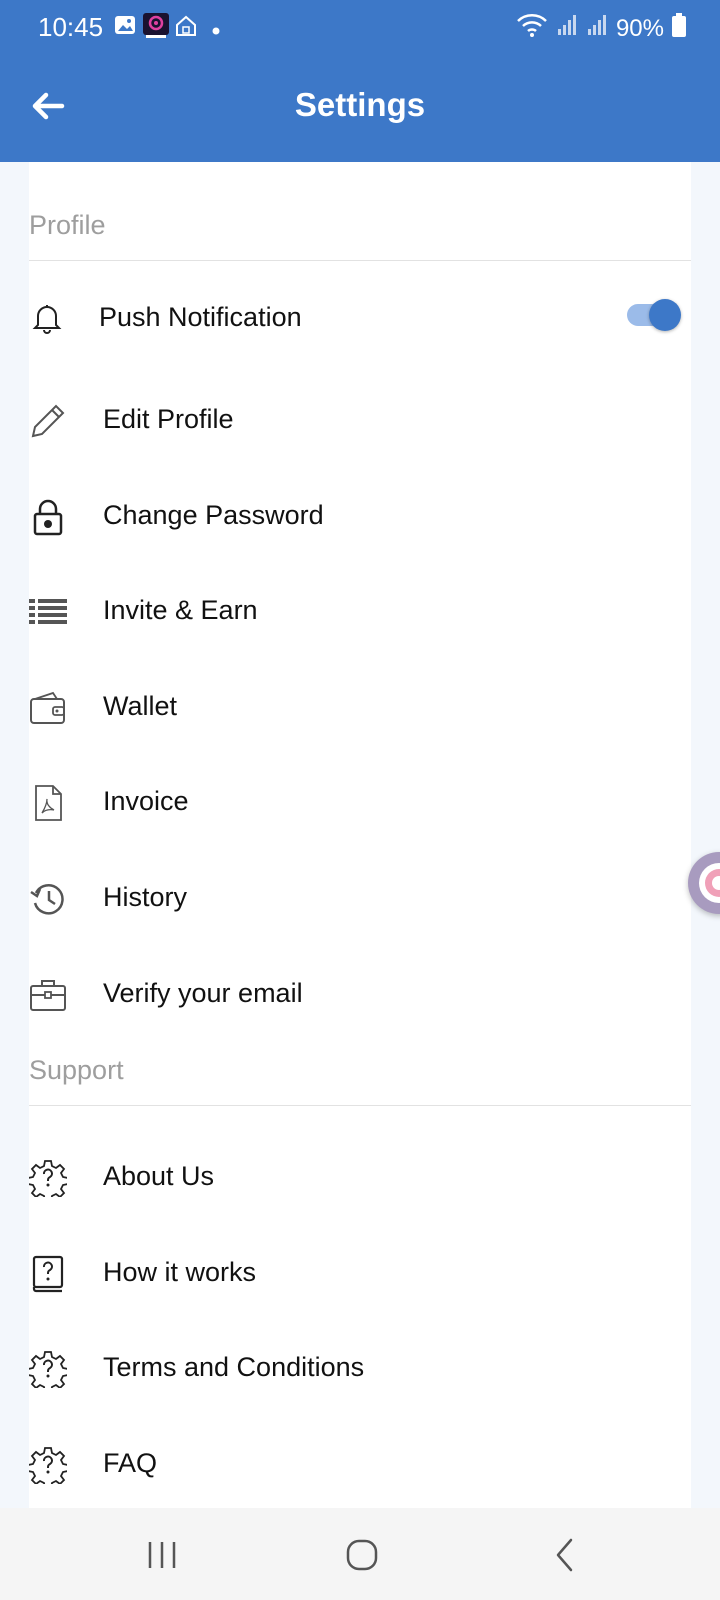  Describe the element at coordinates (360, 235) in the screenshot. I see `section-header-profile: Profile` at that location.